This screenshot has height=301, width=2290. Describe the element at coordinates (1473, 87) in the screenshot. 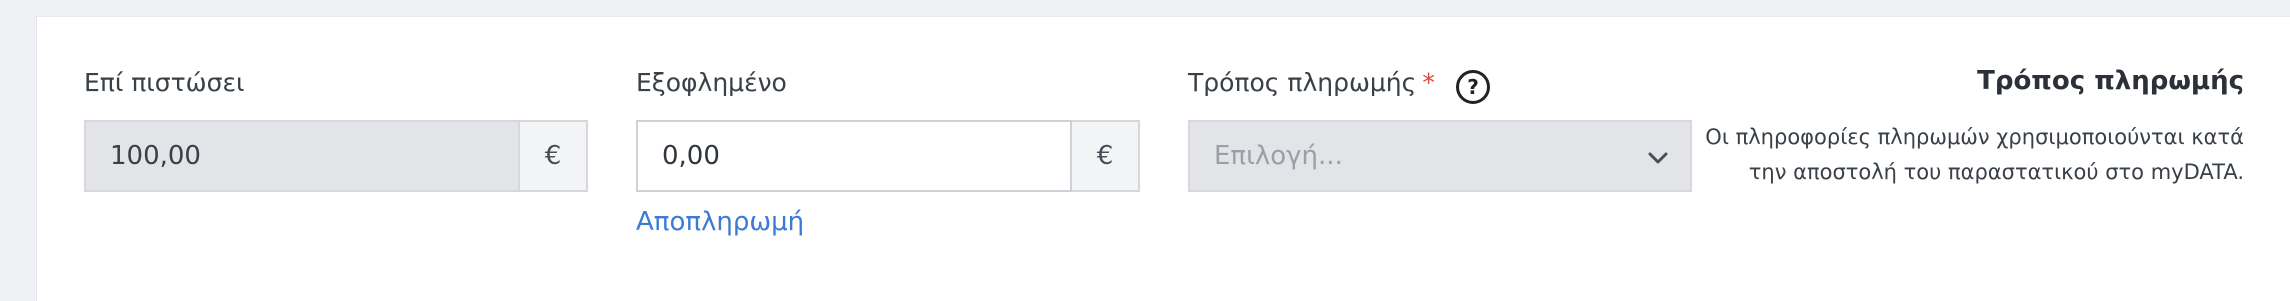

I see `help-icon: ?` at that location.